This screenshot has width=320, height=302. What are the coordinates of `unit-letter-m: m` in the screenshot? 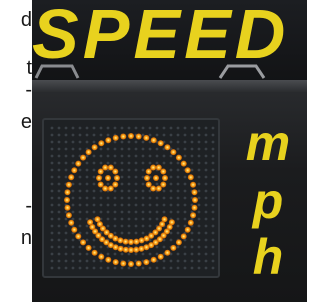 It's located at (268, 143).